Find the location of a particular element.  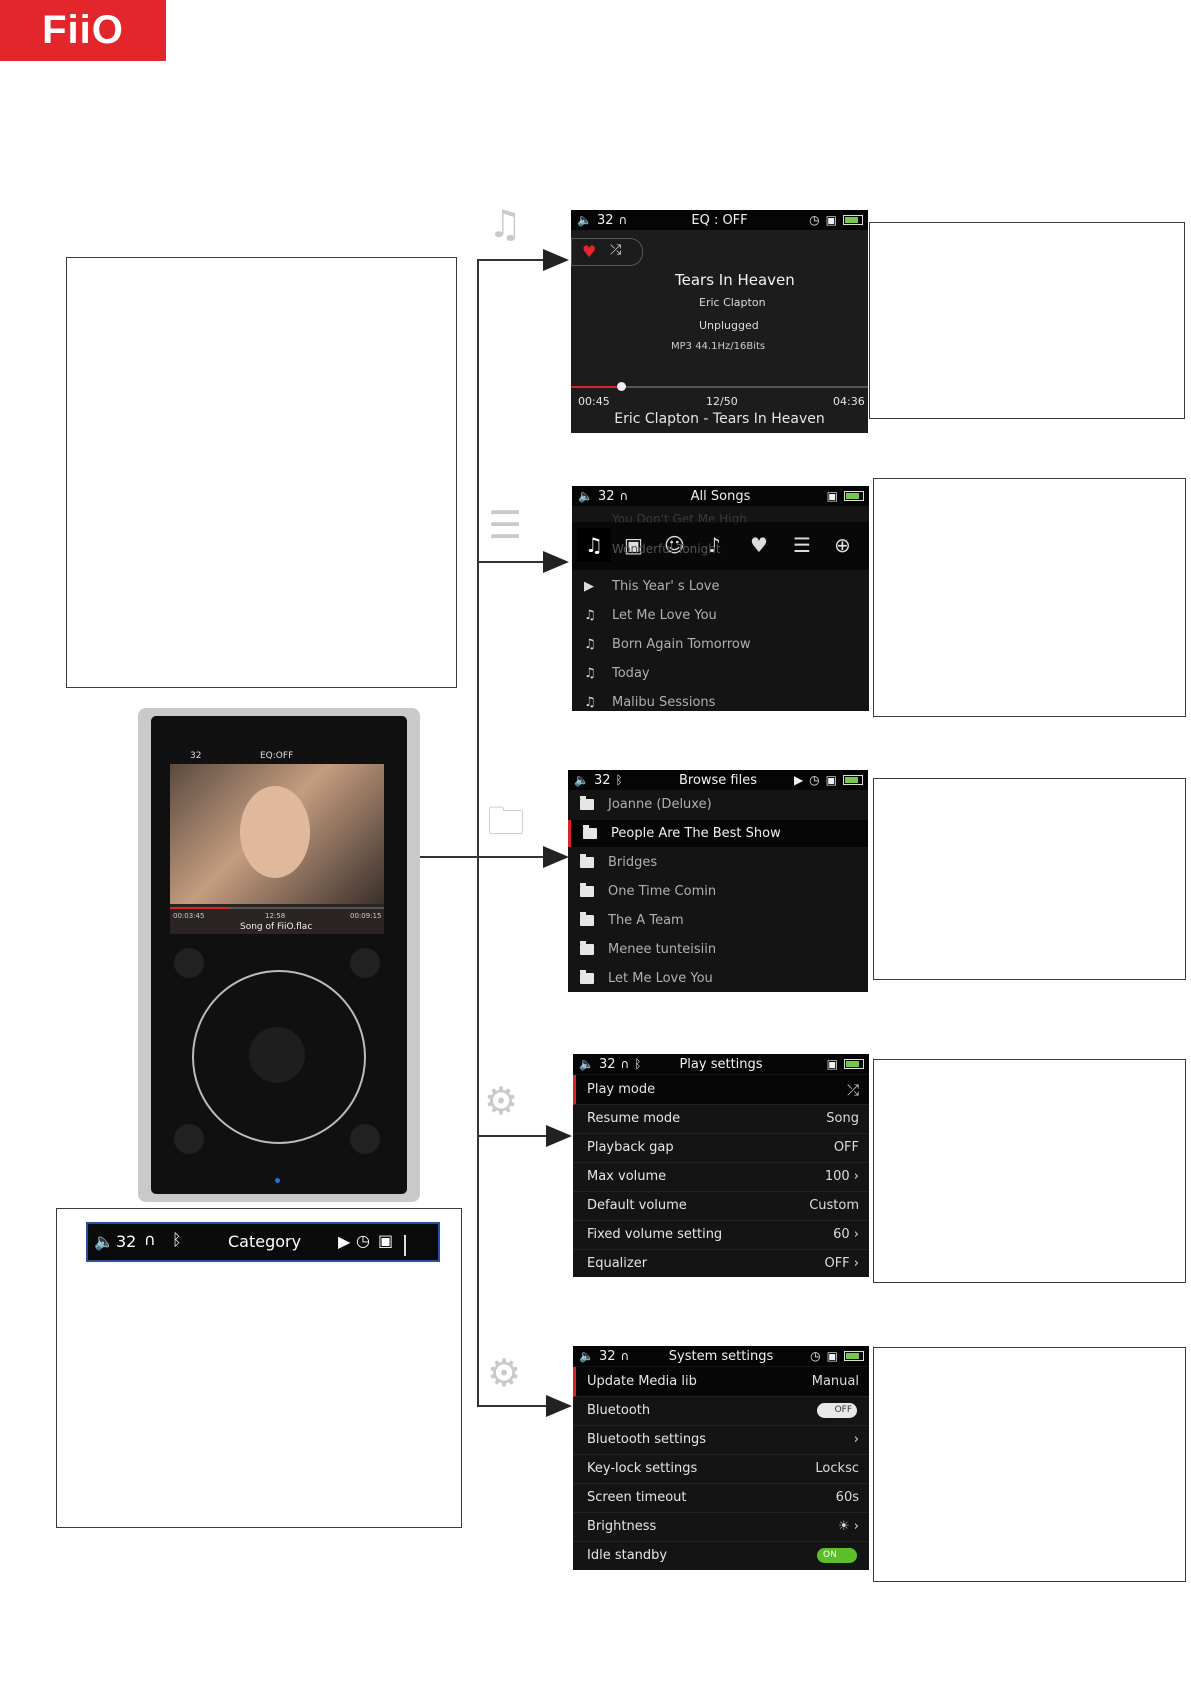

menu-button is located at coordinates (189, 963).